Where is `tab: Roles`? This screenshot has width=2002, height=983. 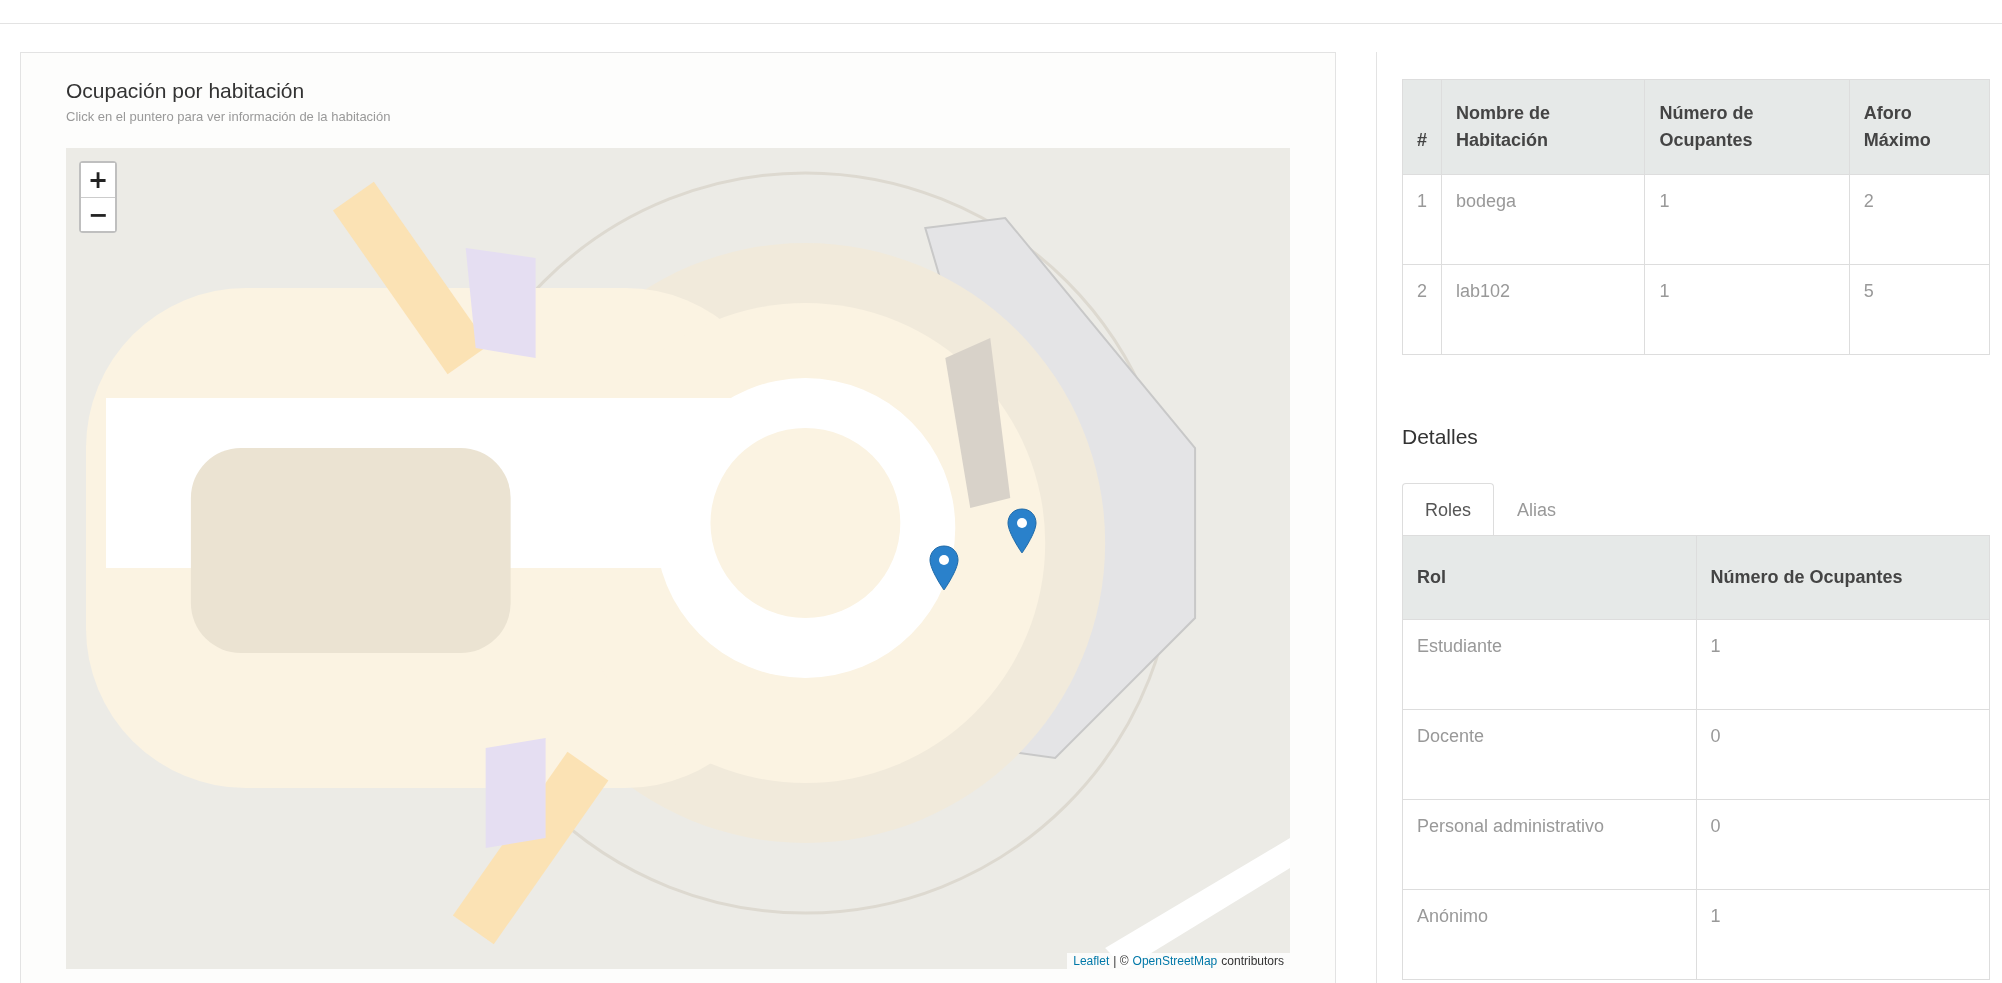 tab: Roles is located at coordinates (1448, 509).